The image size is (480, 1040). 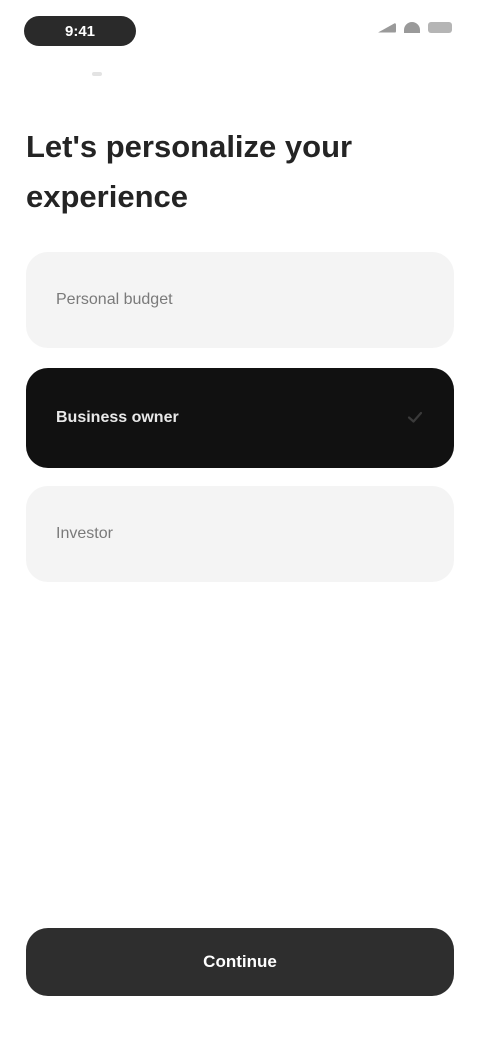 What do you see at coordinates (189, 171) in the screenshot?
I see `page-title: Let's personalize your experience` at bounding box center [189, 171].